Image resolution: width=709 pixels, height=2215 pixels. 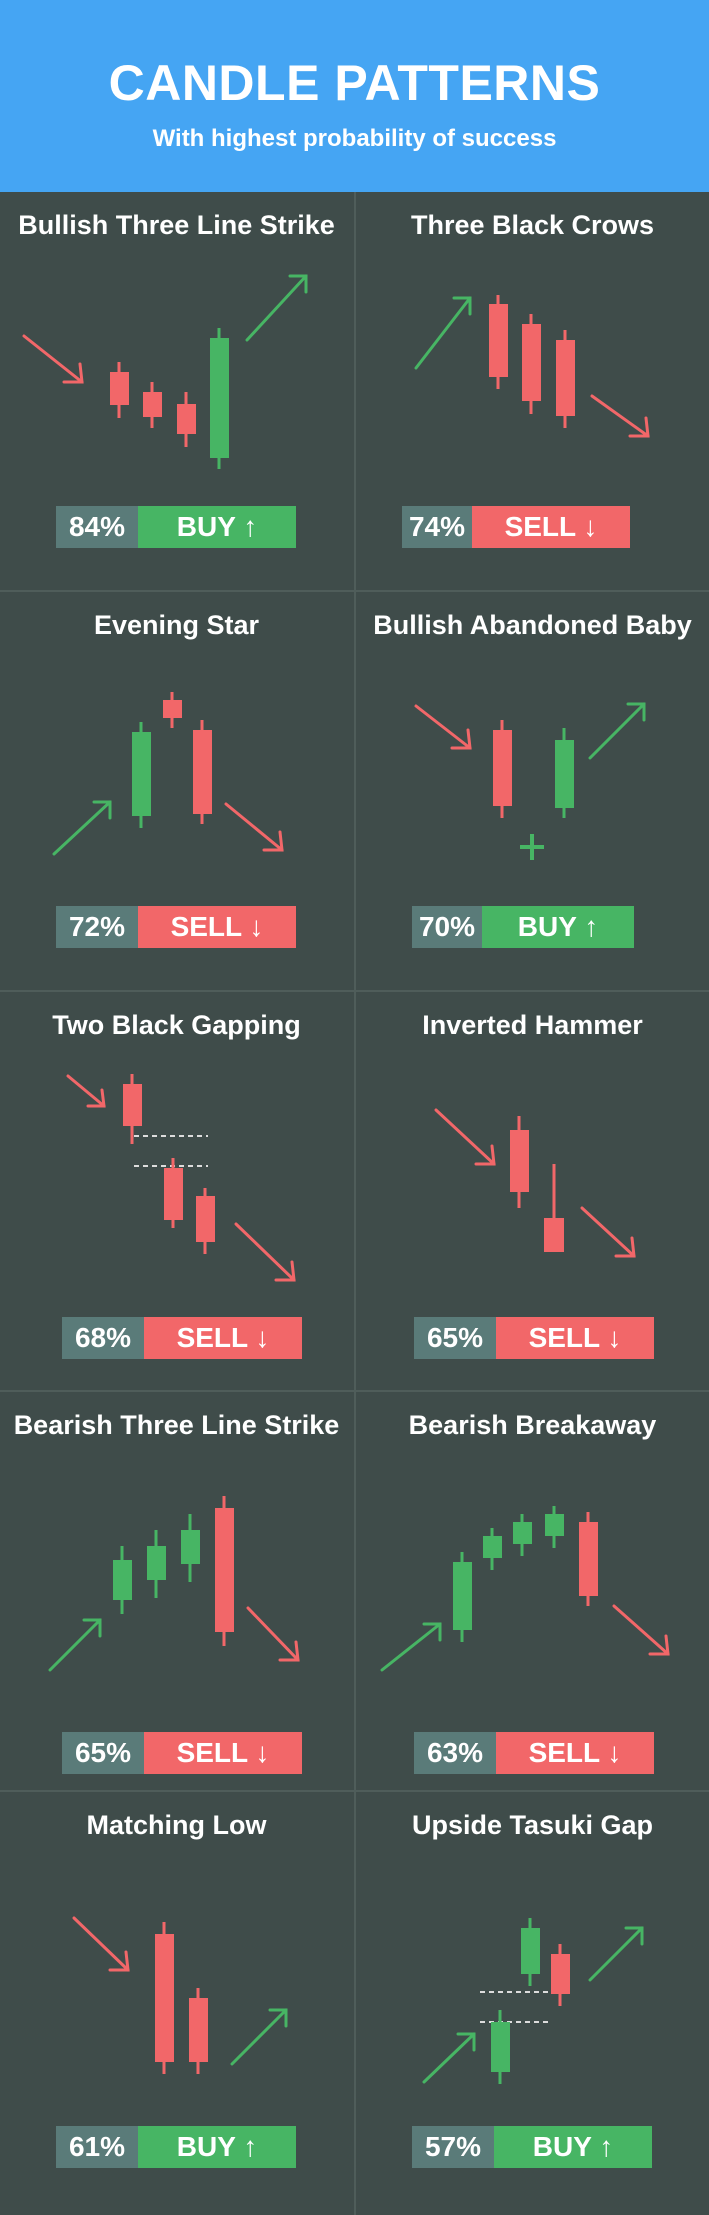 I want to click on probability-badge: 57% BUY ↑, so click(x=532, y=2147).